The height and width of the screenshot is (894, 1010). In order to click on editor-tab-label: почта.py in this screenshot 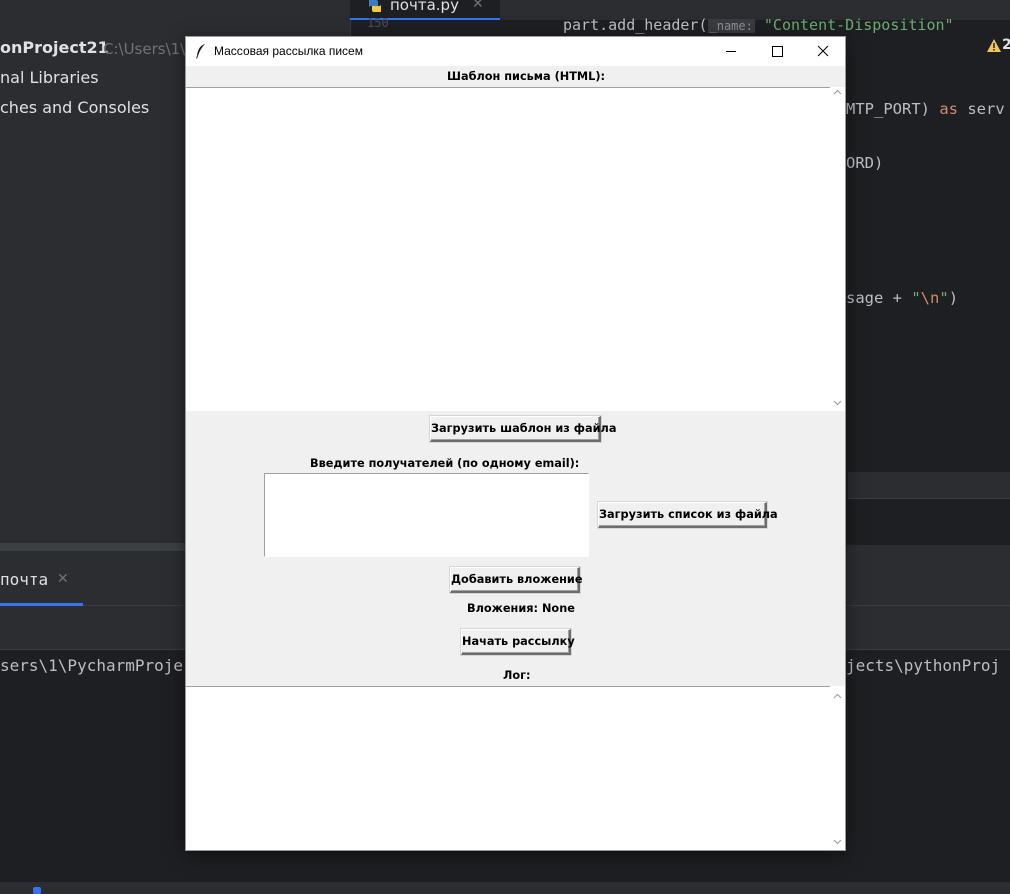, I will do `click(424, 7)`.